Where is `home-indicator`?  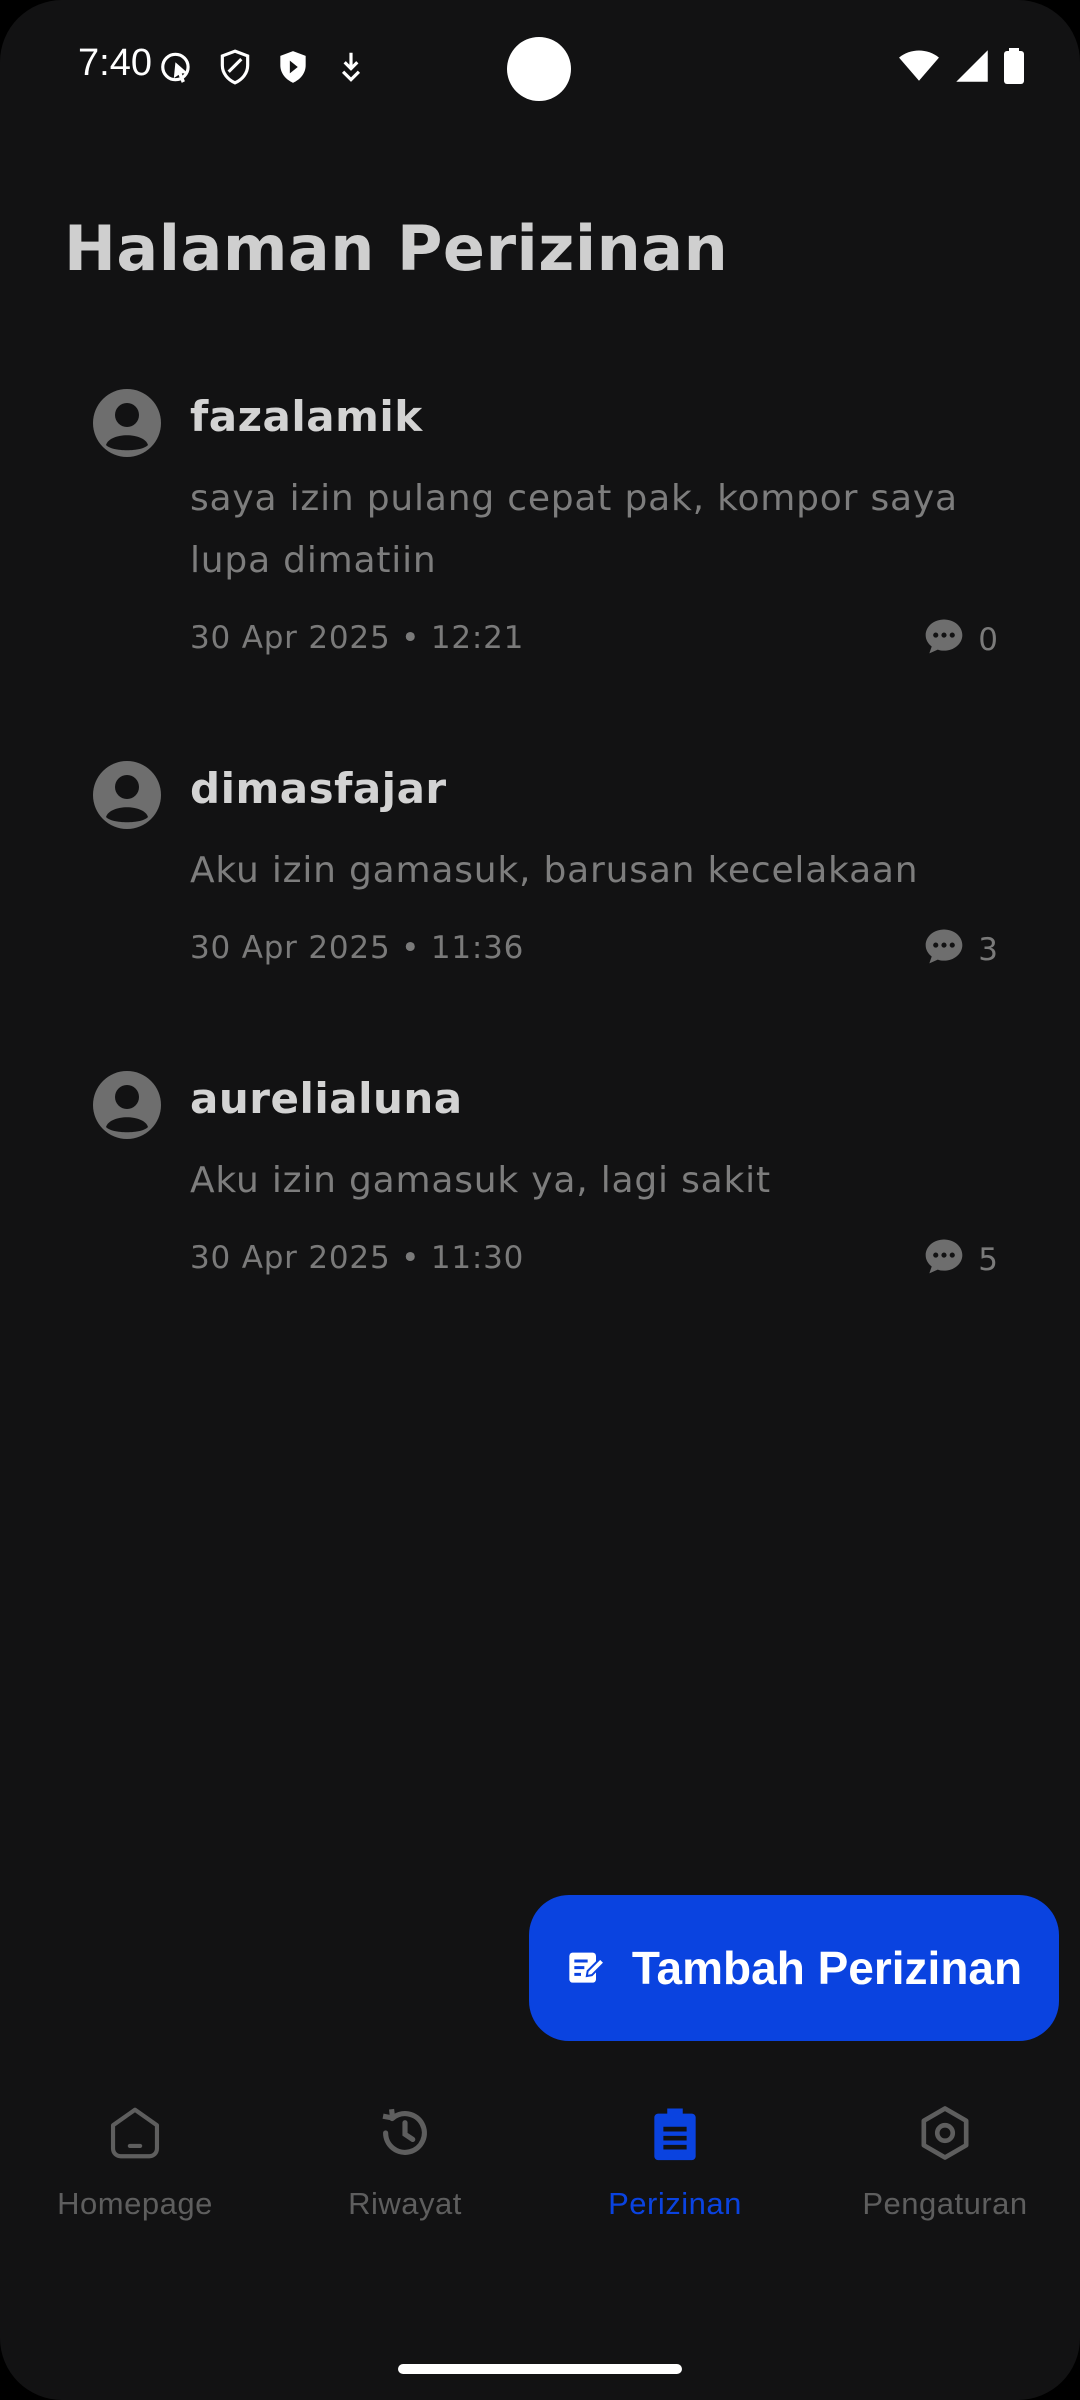
home-indicator is located at coordinates (540, 2369).